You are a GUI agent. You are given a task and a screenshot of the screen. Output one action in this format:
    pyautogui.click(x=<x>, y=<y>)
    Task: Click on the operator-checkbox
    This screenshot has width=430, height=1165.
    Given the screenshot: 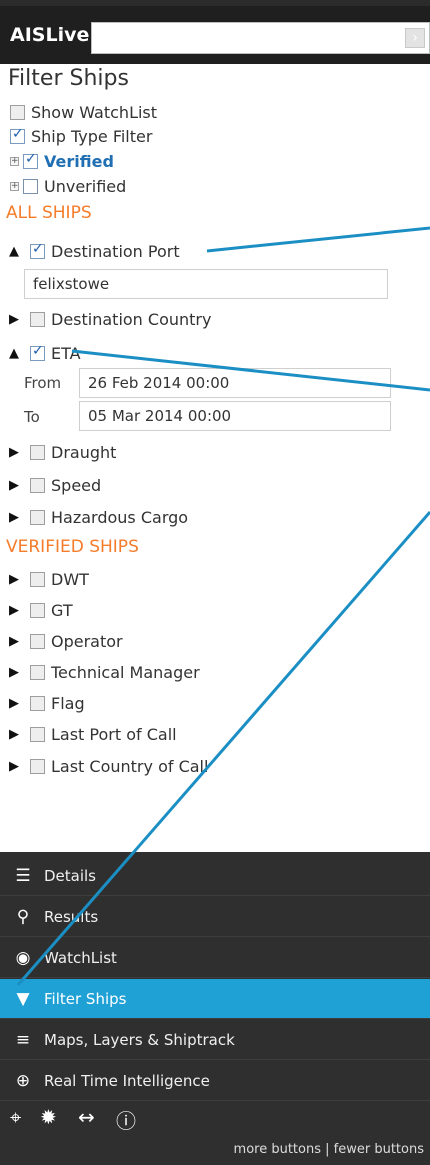 What is the action you would take?
    pyautogui.click(x=37, y=641)
    